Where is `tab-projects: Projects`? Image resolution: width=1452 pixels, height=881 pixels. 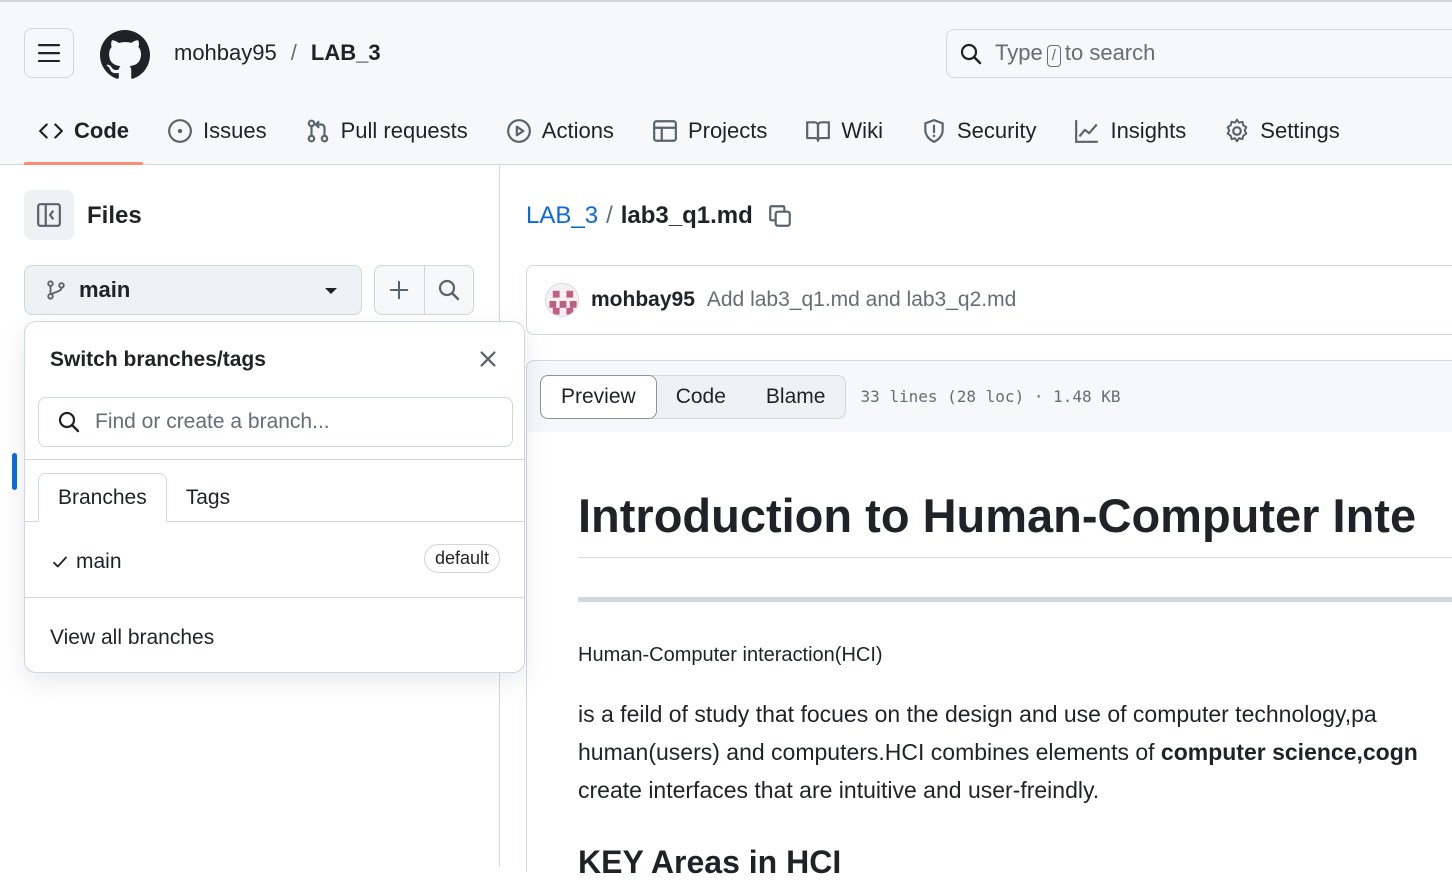
tab-projects: Projects is located at coordinates (709, 131).